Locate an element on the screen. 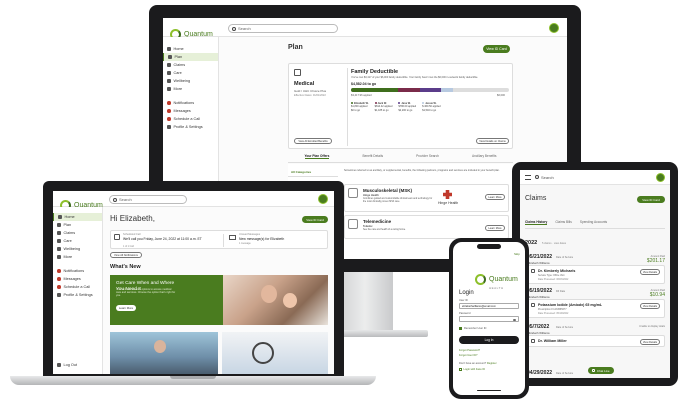 The width and height of the screenshot is (683, 399). menu-icon is located at coordinates (528, 177).